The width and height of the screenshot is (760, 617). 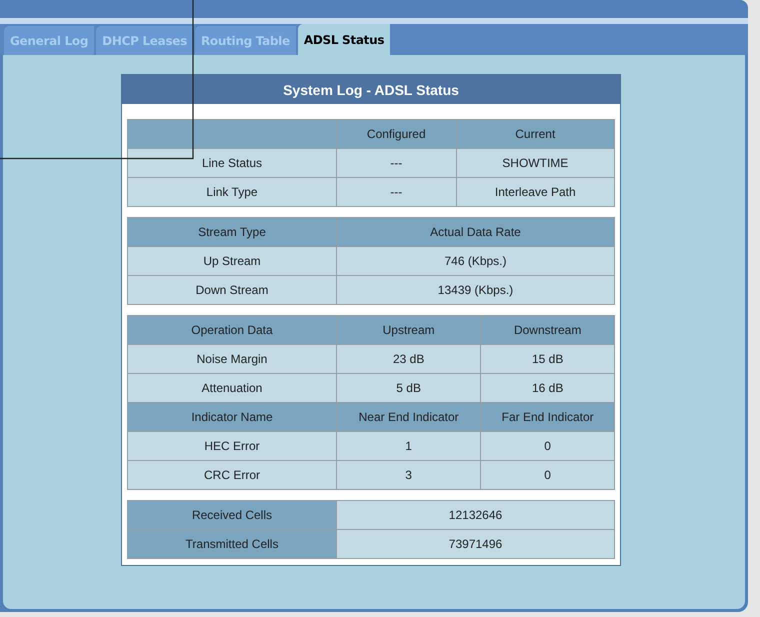 I want to click on table-cell: 16 dB, so click(x=547, y=388).